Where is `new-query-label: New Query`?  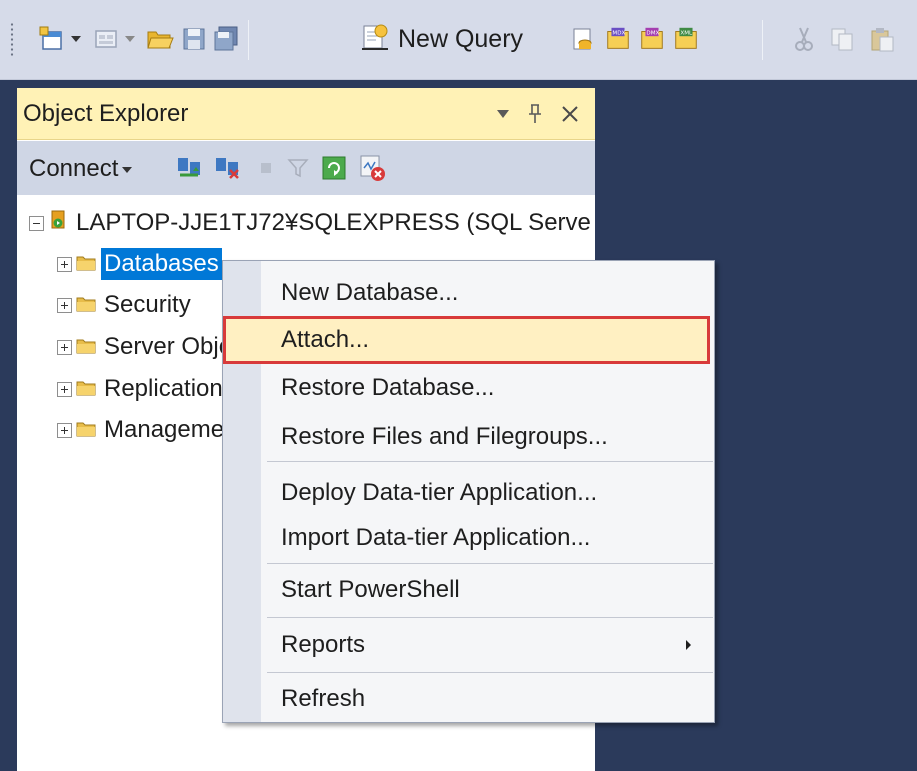
new-query-label: New Query is located at coordinates (461, 38).